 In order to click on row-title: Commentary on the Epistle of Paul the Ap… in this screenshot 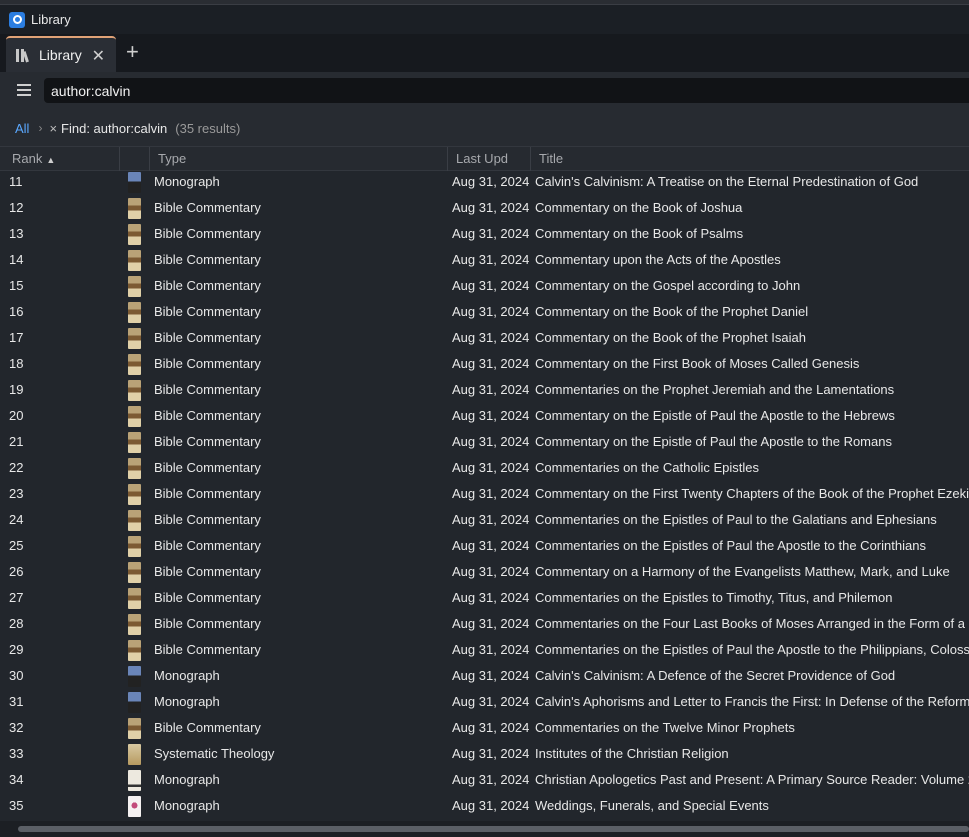, I will do `click(715, 415)`.